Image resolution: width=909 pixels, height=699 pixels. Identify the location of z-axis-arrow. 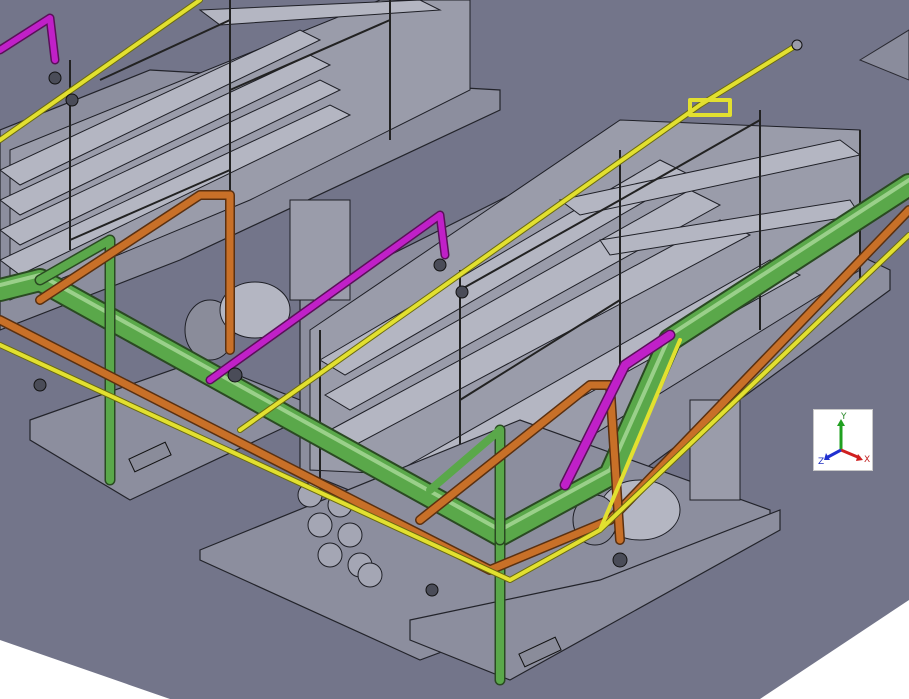
(834, 453).